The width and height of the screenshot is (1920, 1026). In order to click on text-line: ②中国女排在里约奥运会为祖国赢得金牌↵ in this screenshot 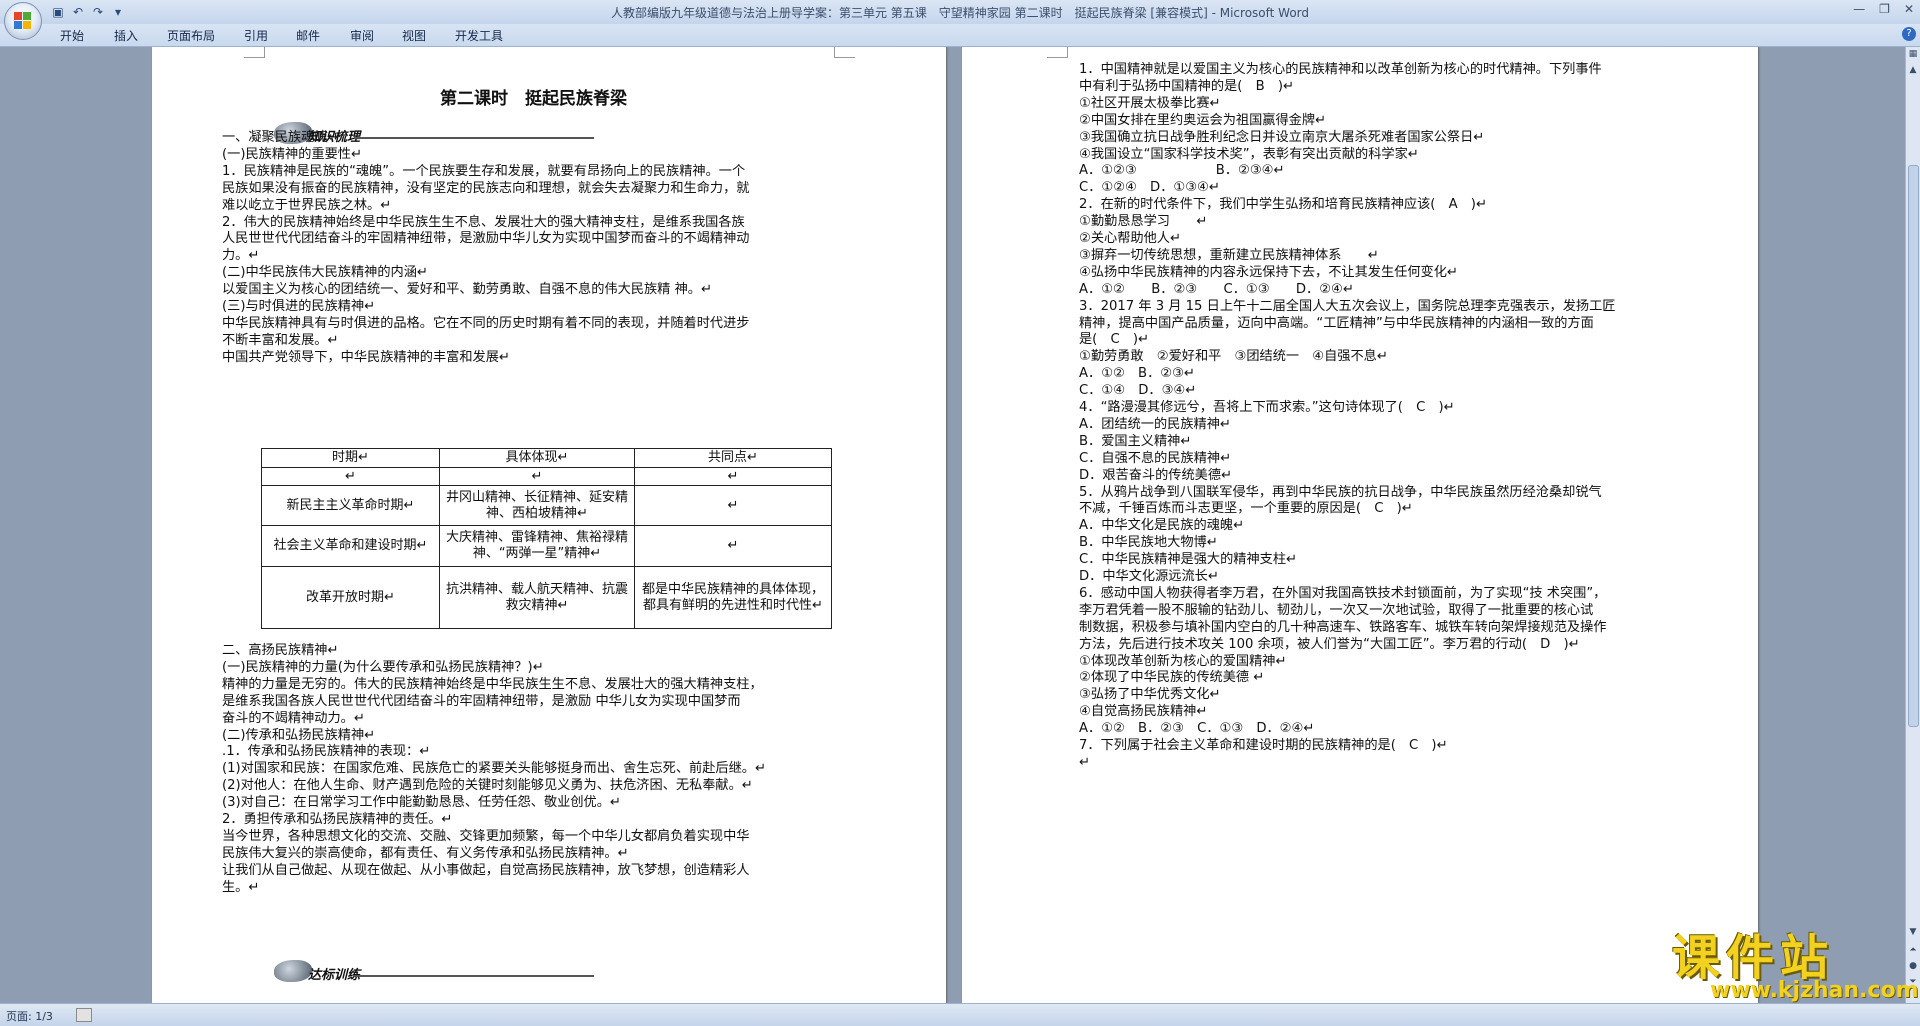, I will do `click(1203, 120)`.